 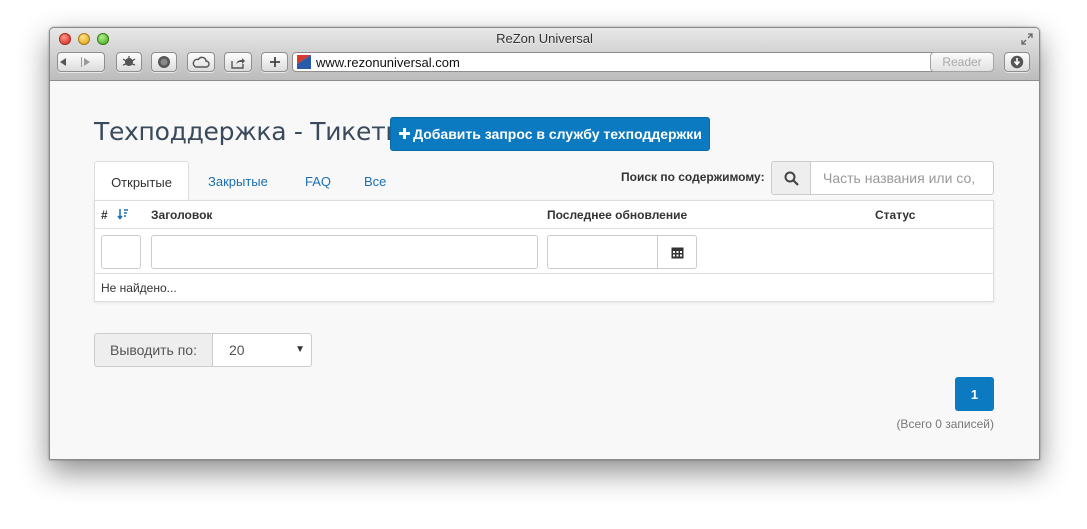 What do you see at coordinates (633, 62) in the screenshot?
I see `address-bar: www.rezonuniversal.com` at bounding box center [633, 62].